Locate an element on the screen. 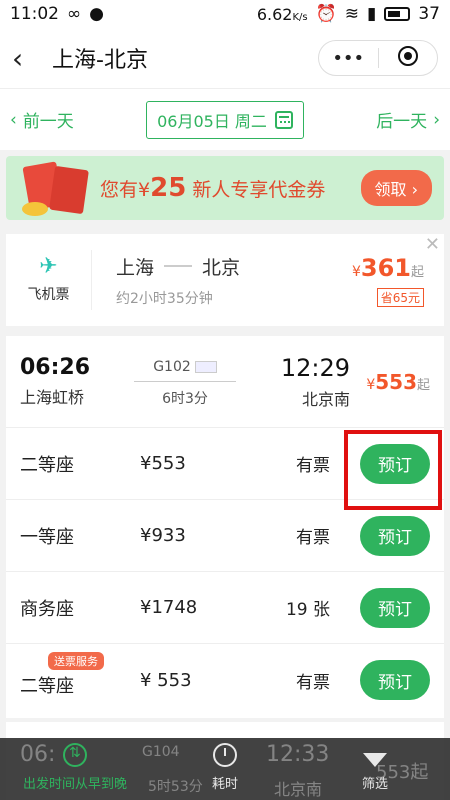 This screenshot has height=800, width=450. train-price-unit: 起 is located at coordinates (423, 385).